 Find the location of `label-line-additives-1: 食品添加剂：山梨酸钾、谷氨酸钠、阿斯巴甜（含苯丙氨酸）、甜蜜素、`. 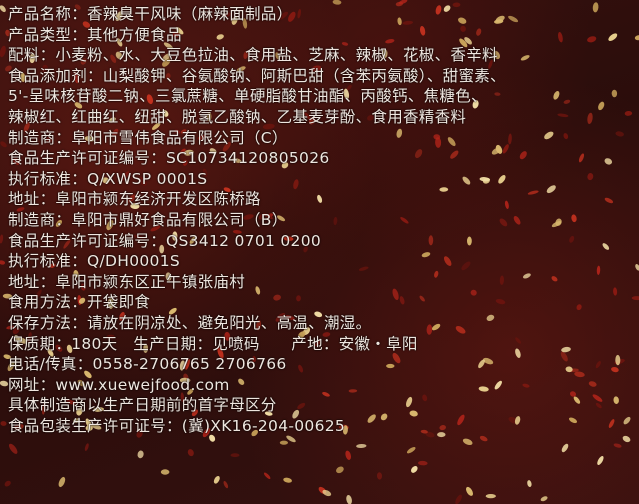

label-line-additives-1: 食品添加剂：山梨酸钾、谷氨酸钠、阿斯巴甜（含苯丙氨酸）、甜蜜素、 is located at coordinates (257, 75).